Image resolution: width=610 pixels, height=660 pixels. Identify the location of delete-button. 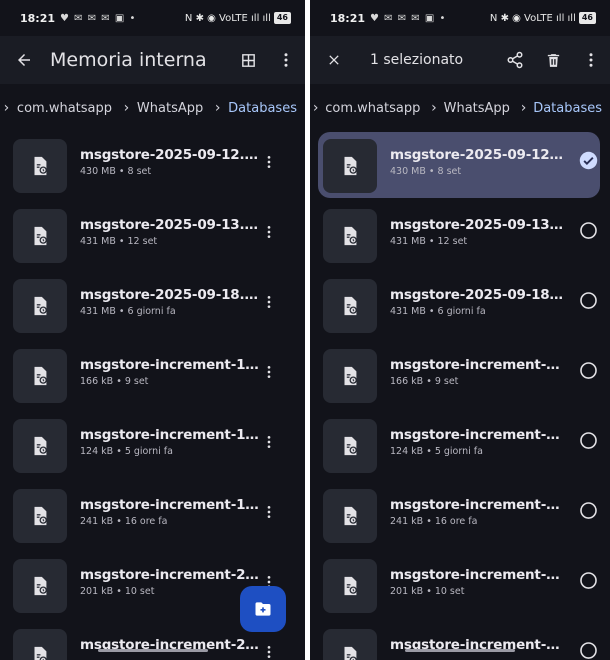
(553, 60).